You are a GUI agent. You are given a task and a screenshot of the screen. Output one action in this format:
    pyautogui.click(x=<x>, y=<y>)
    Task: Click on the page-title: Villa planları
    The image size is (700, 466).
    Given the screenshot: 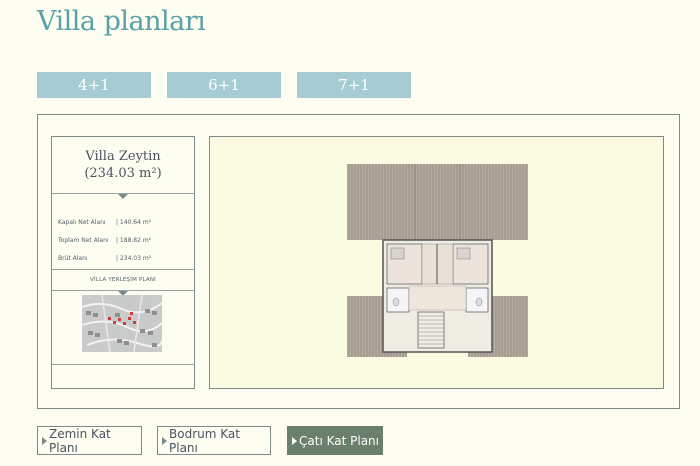 What is the action you would take?
    pyautogui.click(x=121, y=21)
    